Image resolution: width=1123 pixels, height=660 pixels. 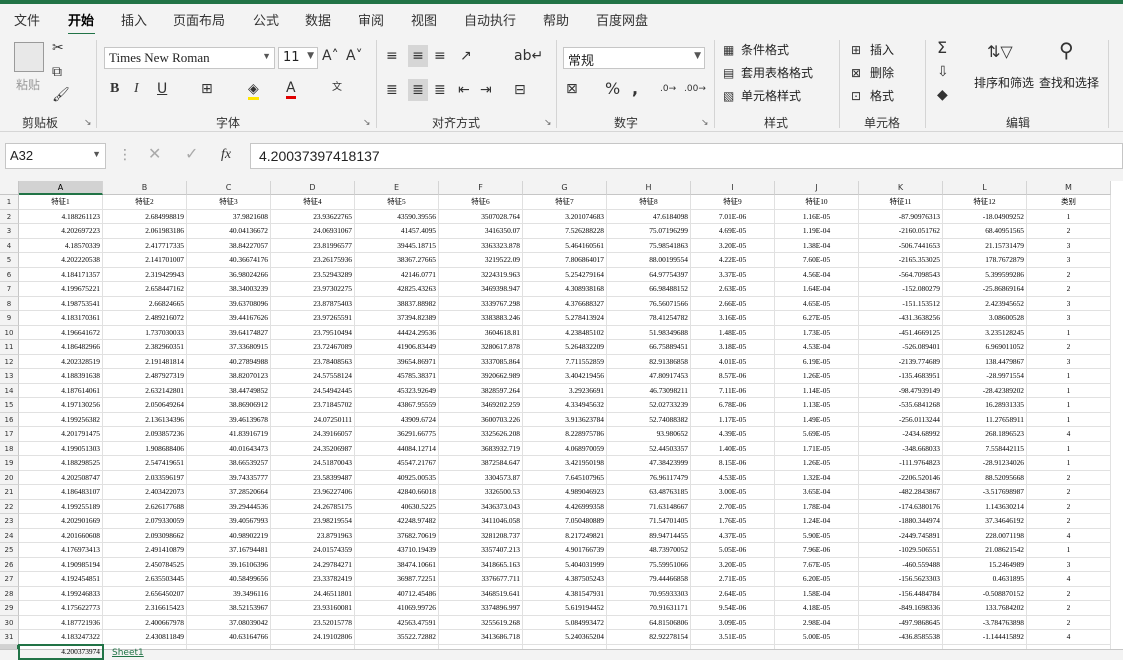 I want to click on table-cell: 37.34646192, so click(x=985, y=521).